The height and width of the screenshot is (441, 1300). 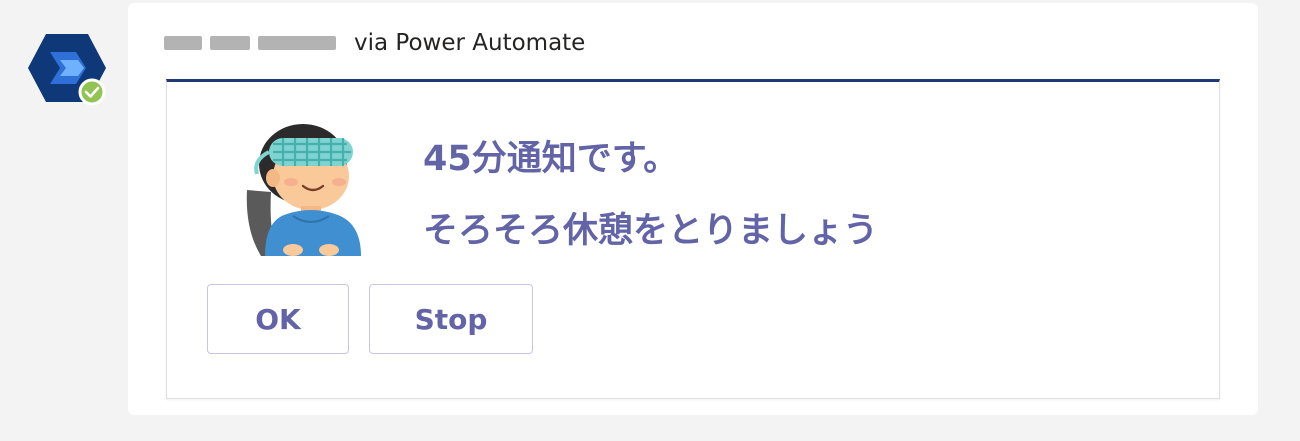 What do you see at coordinates (92, 92) in the screenshot?
I see `available-check-icon` at bounding box center [92, 92].